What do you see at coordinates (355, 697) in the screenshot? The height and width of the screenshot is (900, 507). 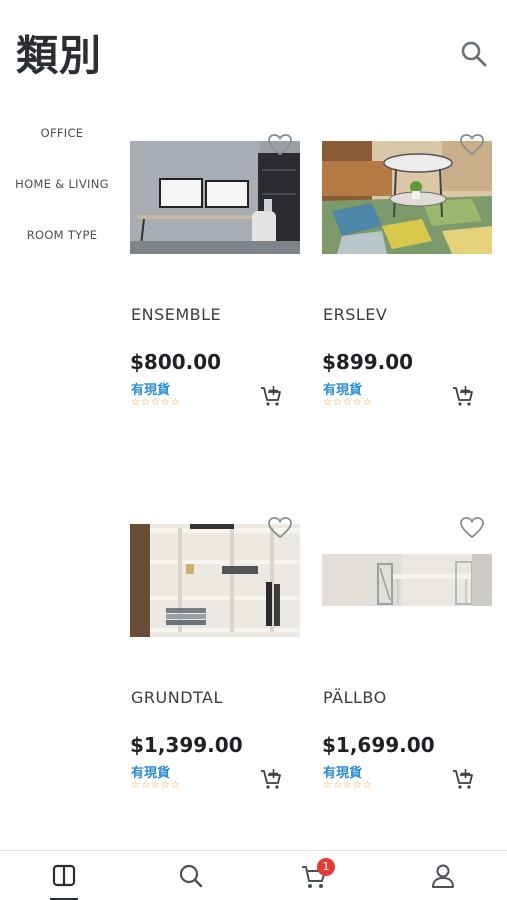 I see `product-name: PÄLLBO` at bounding box center [355, 697].